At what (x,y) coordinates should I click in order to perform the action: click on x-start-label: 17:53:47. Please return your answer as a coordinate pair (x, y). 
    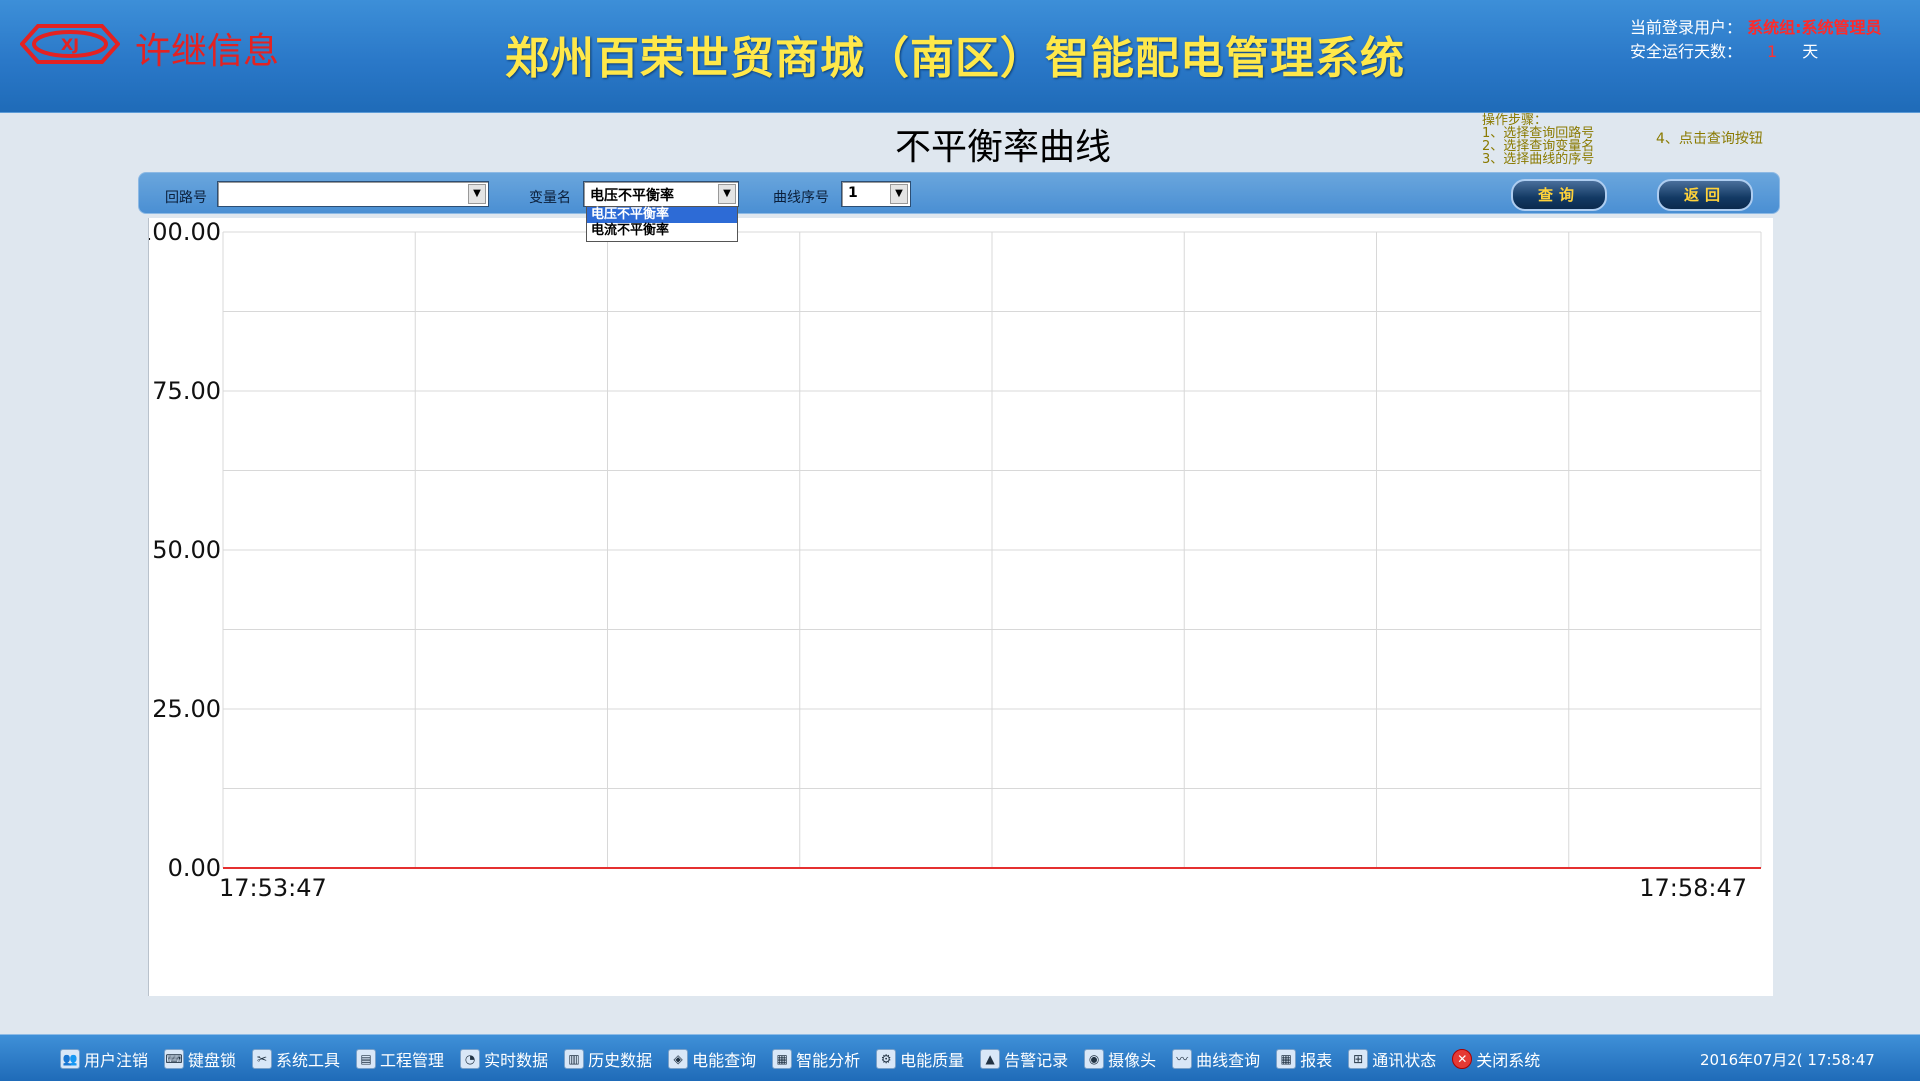
    Looking at the image, I should click on (273, 888).